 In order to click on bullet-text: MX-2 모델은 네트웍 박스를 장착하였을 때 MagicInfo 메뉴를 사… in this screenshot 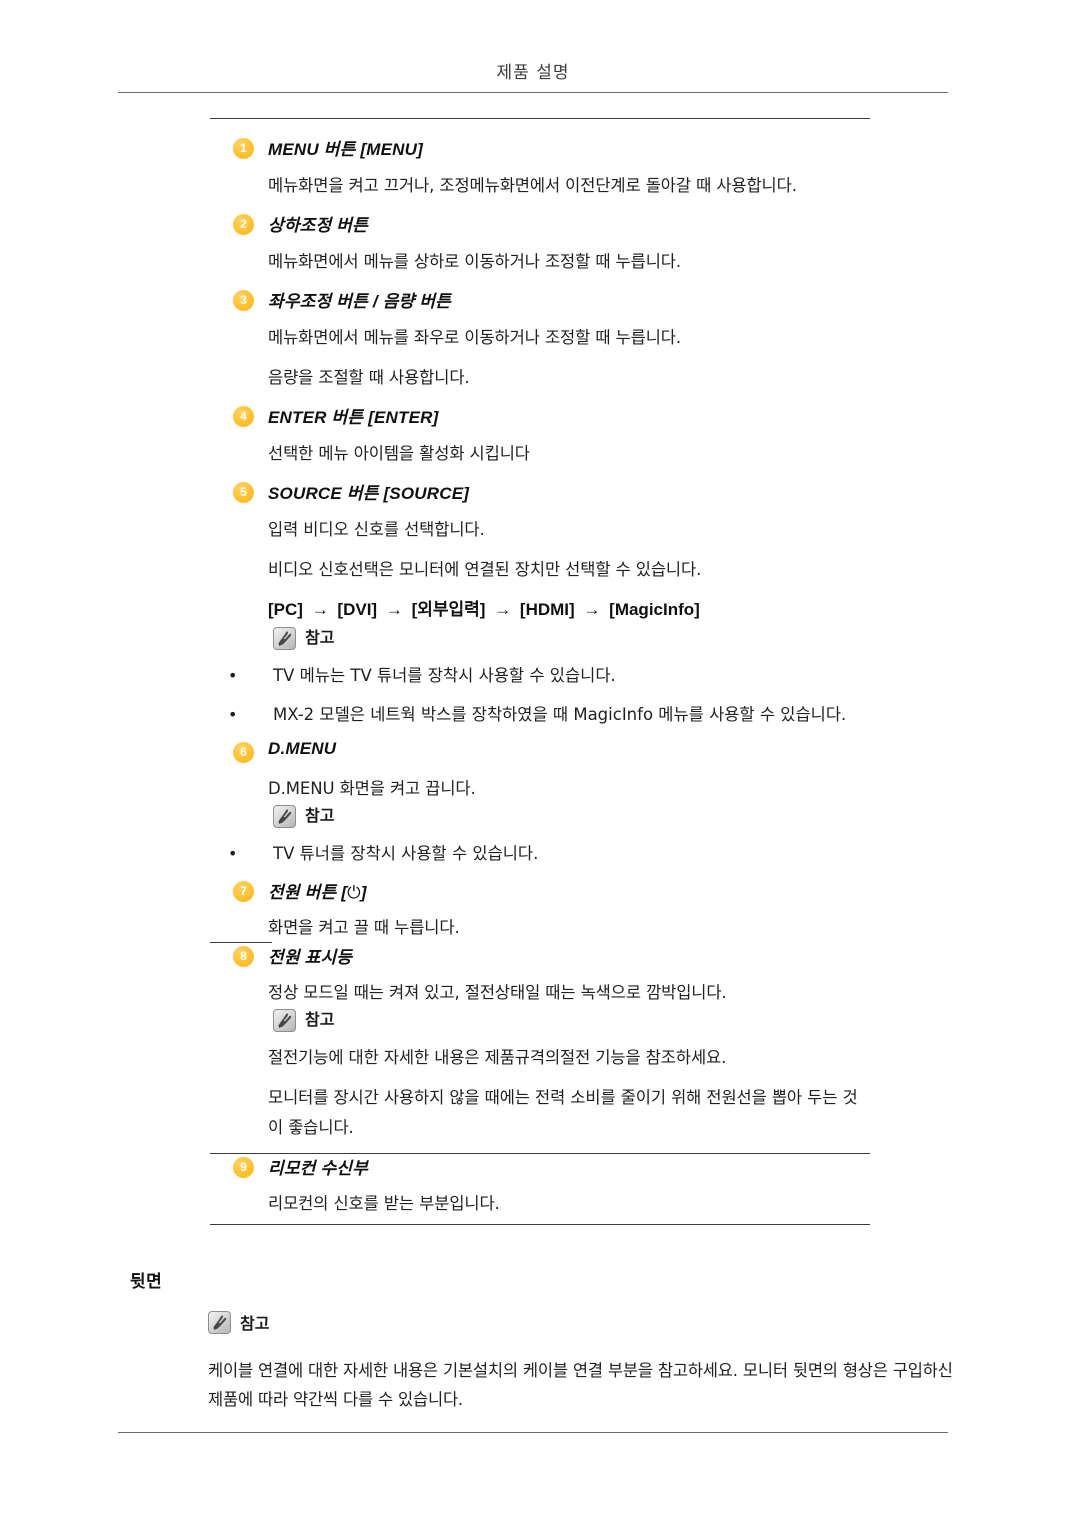, I will do `click(560, 714)`.